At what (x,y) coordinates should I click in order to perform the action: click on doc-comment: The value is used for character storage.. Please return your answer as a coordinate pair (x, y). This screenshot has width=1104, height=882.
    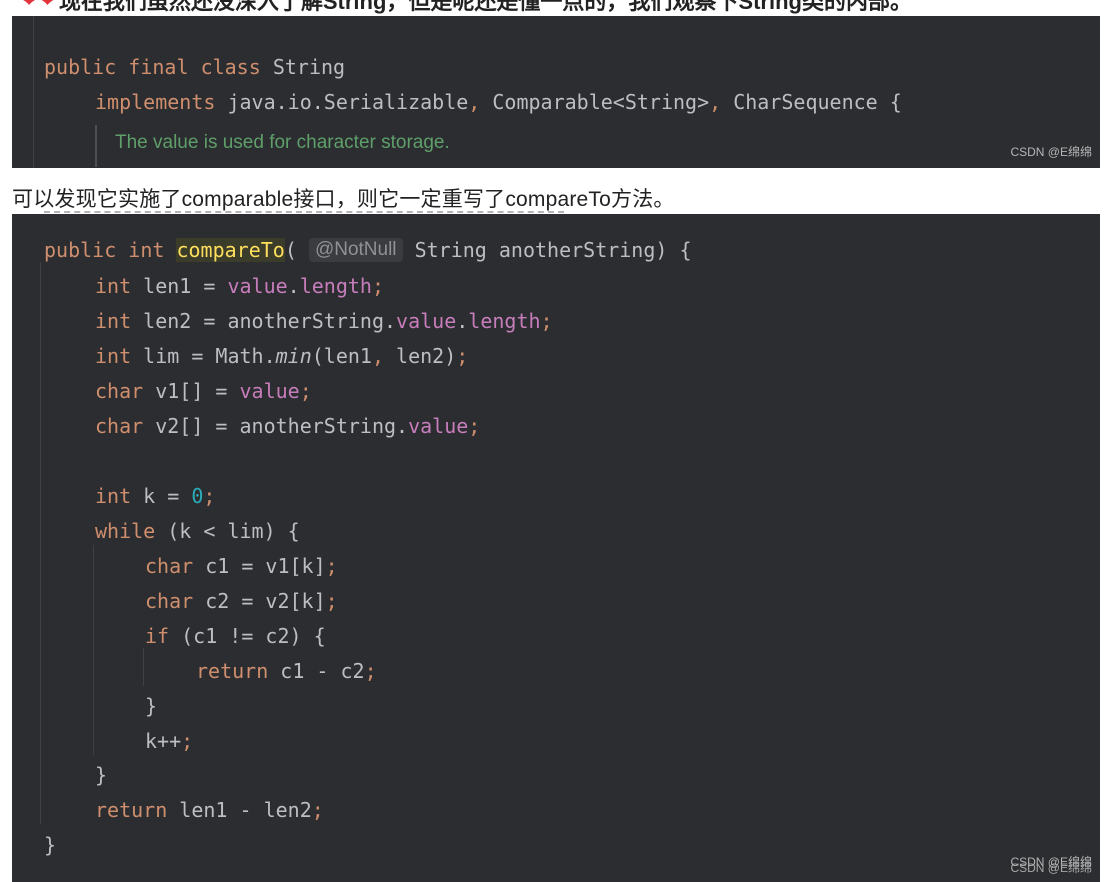
    Looking at the image, I should click on (282, 142).